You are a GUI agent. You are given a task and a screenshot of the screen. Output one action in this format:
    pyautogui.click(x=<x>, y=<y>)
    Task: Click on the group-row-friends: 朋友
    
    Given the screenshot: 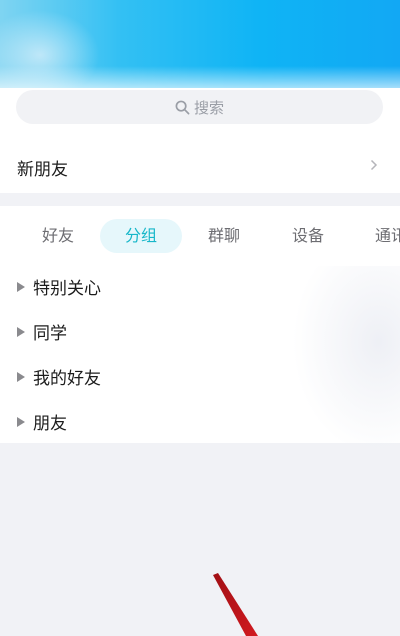 What is the action you would take?
    pyautogui.click(x=145, y=421)
    